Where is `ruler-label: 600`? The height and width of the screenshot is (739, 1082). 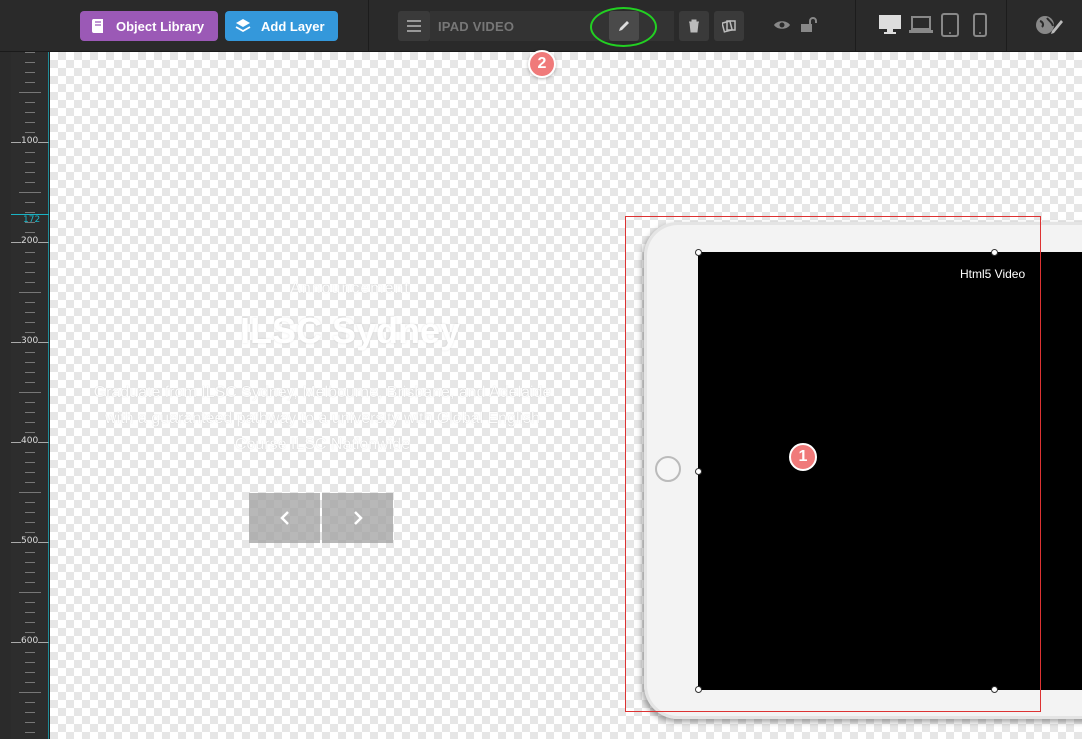
ruler-label: 600 is located at coordinates (30, 641).